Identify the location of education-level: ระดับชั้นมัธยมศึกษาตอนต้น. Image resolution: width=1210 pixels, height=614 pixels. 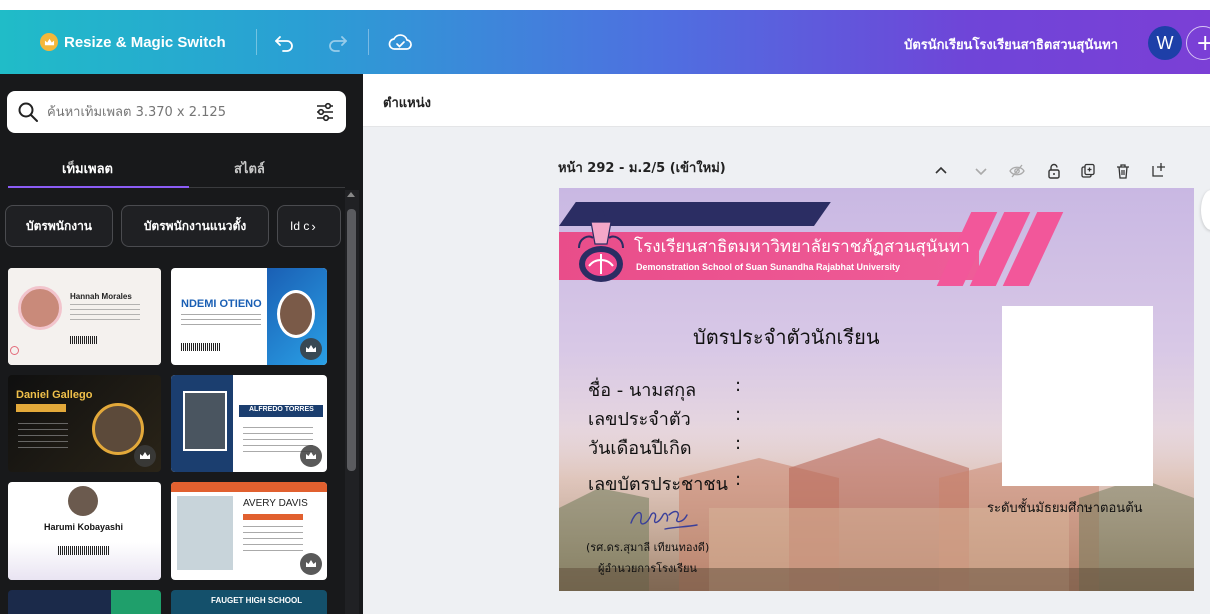
(1065, 507).